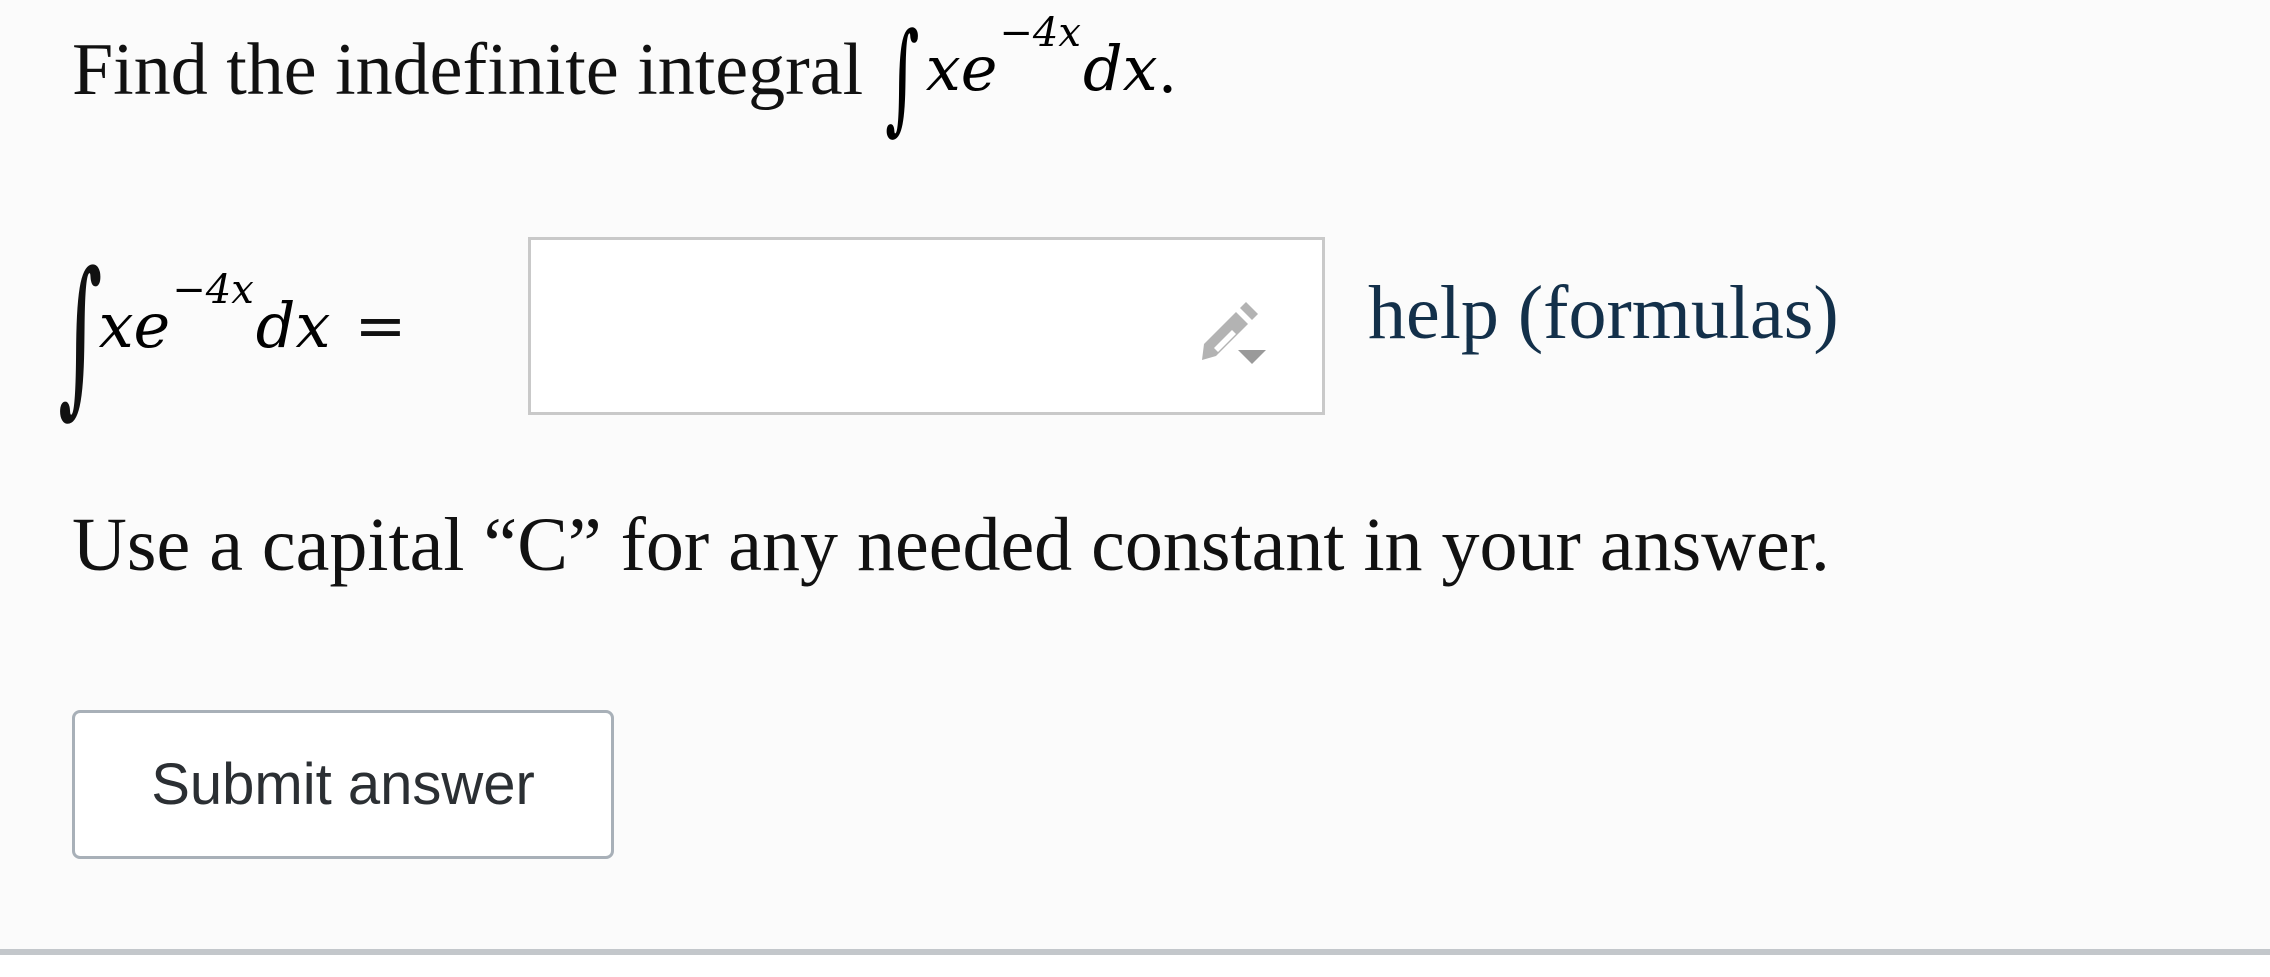 The image size is (2270, 977). I want to click on submit-answer-button: Submit answer, so click(343, 784).